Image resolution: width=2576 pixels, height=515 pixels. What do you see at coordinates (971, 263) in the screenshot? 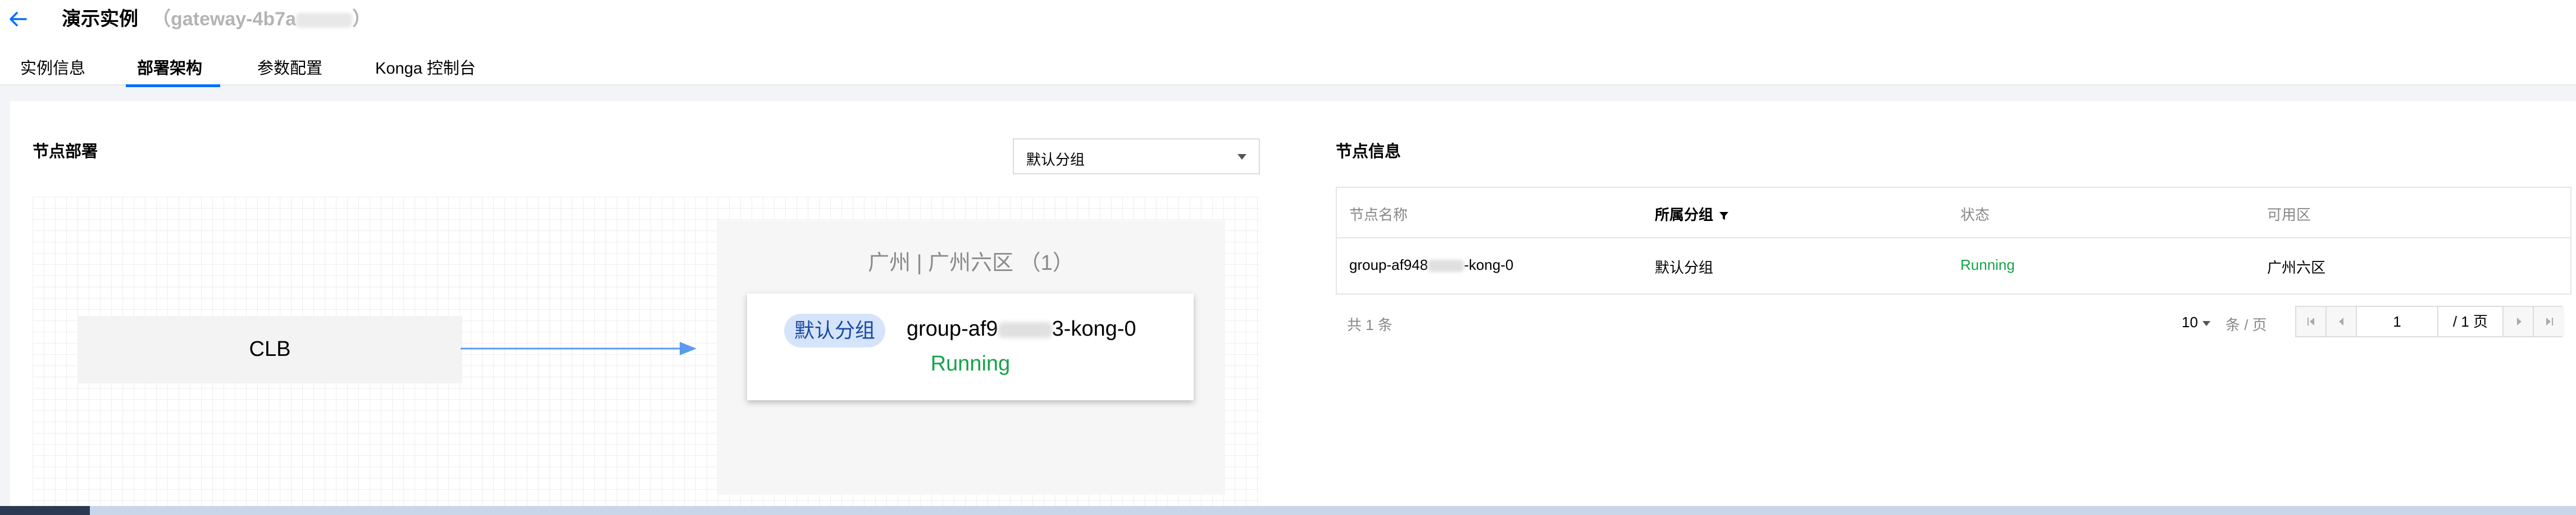
I see `zone-title: 广州 | 广州六区 （1）` at bounding box center [971, 263].